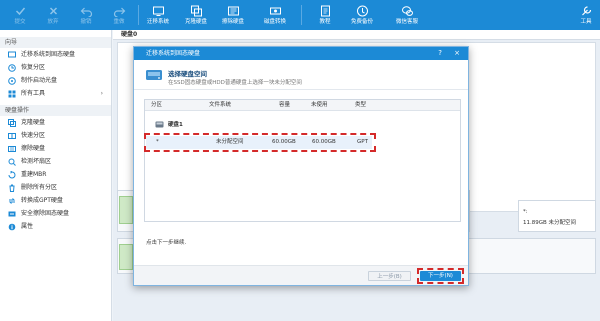  What do you see at coordinates (12, 162) in the screenshot?
I see `bad-sector-icon` at bounding box center [12, 162].